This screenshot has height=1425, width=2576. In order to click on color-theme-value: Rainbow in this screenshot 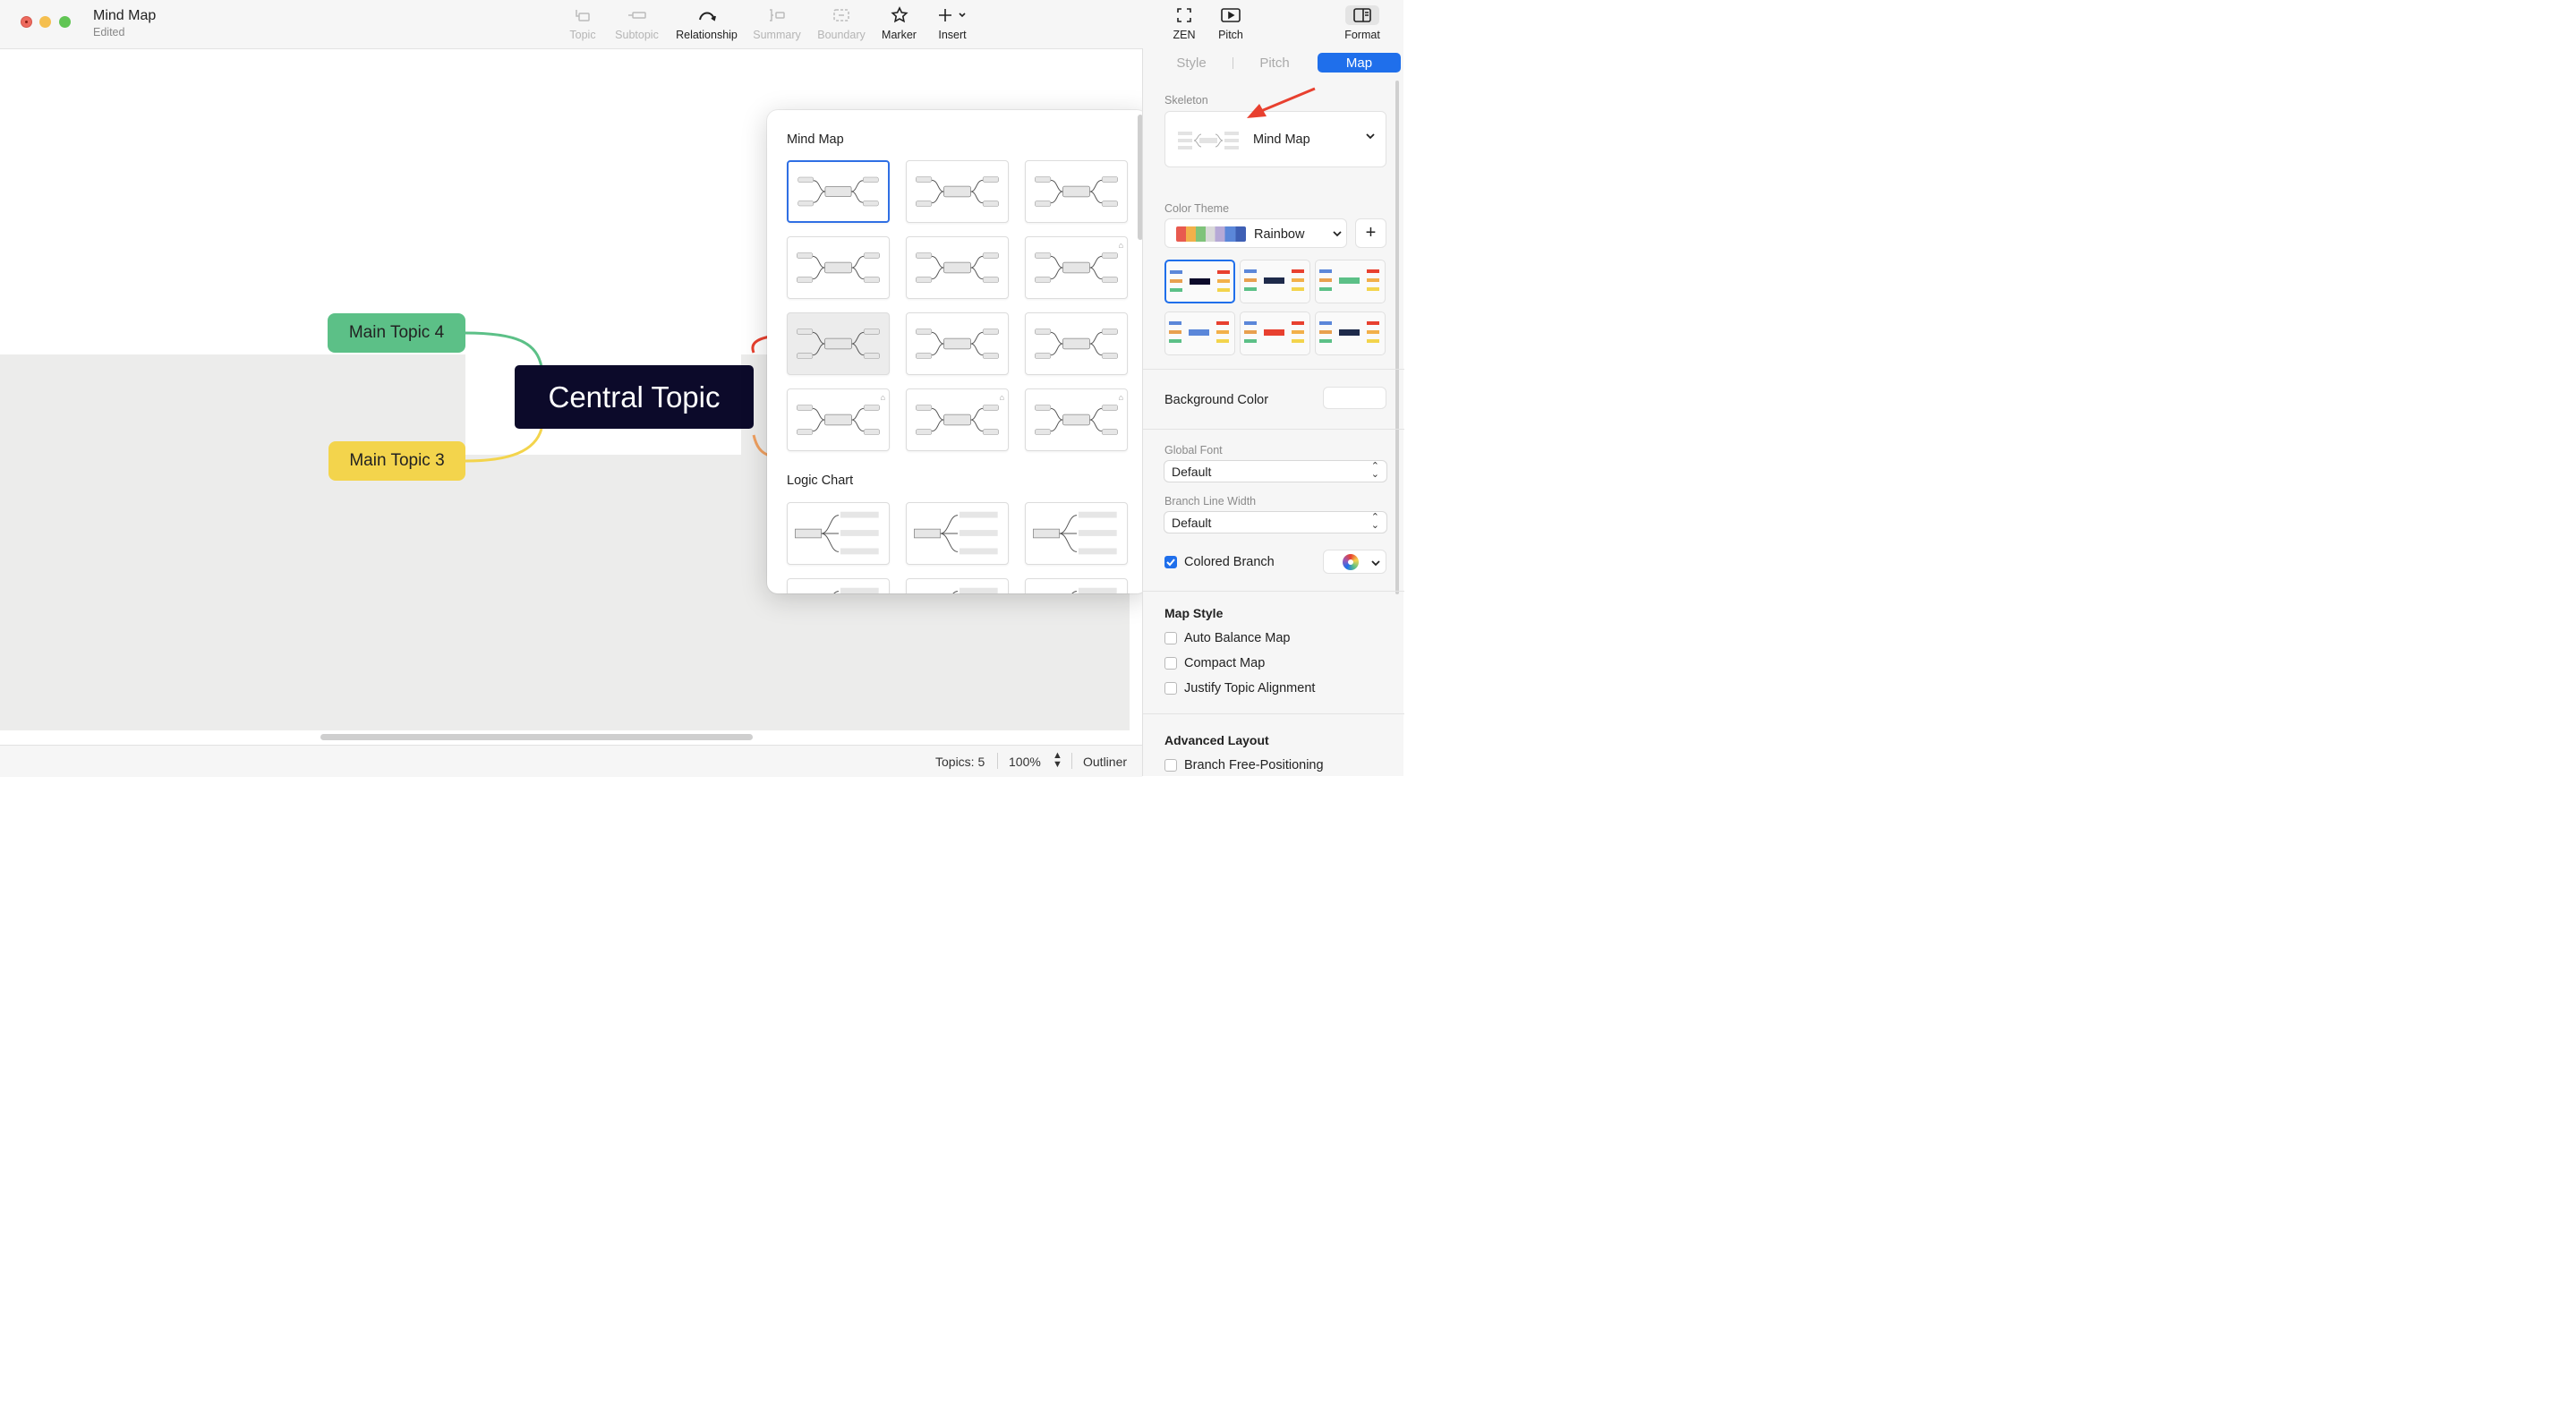, I will do `click(1279, 234)`.